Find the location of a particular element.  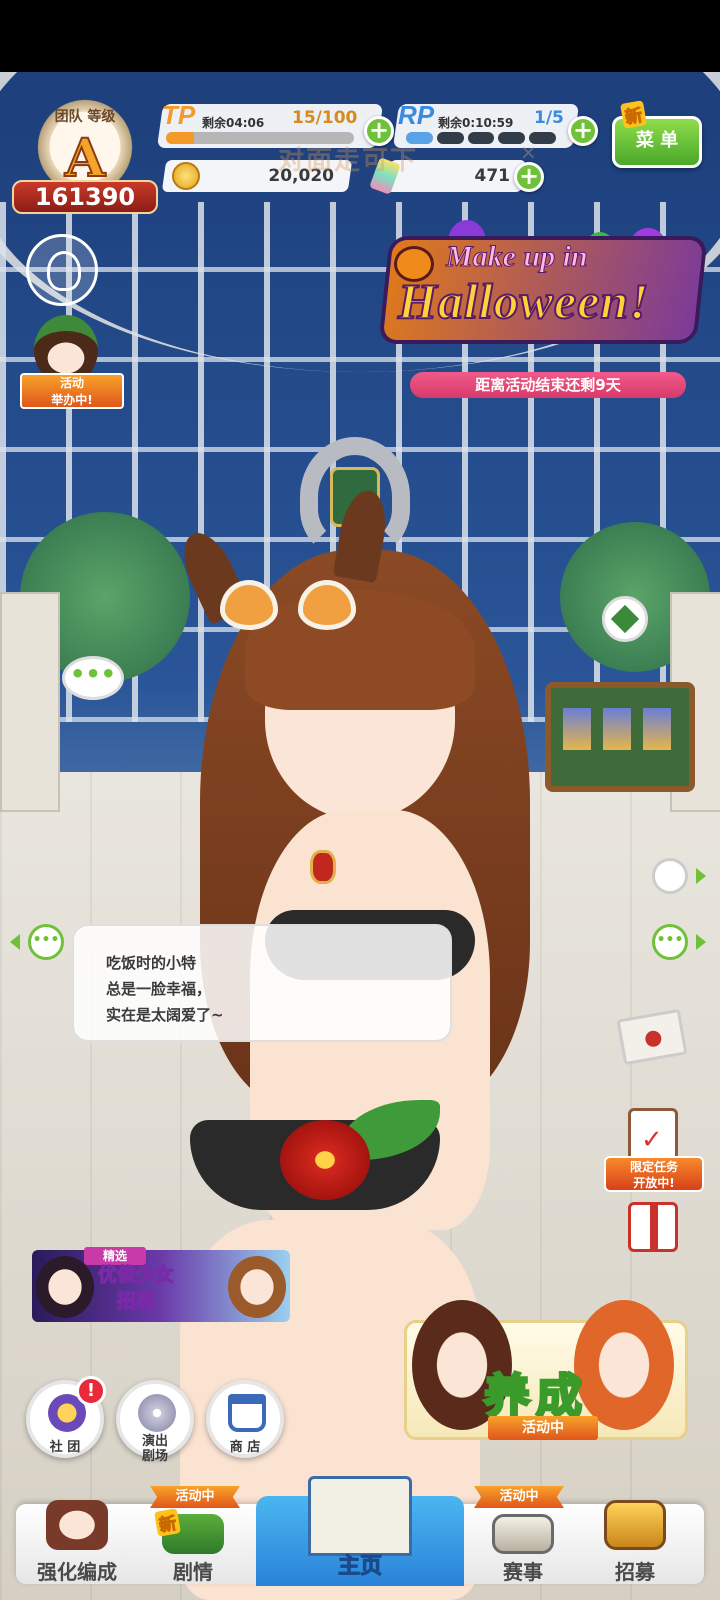

chat-bubble-button: ••• is located at coordinates (93, 678).